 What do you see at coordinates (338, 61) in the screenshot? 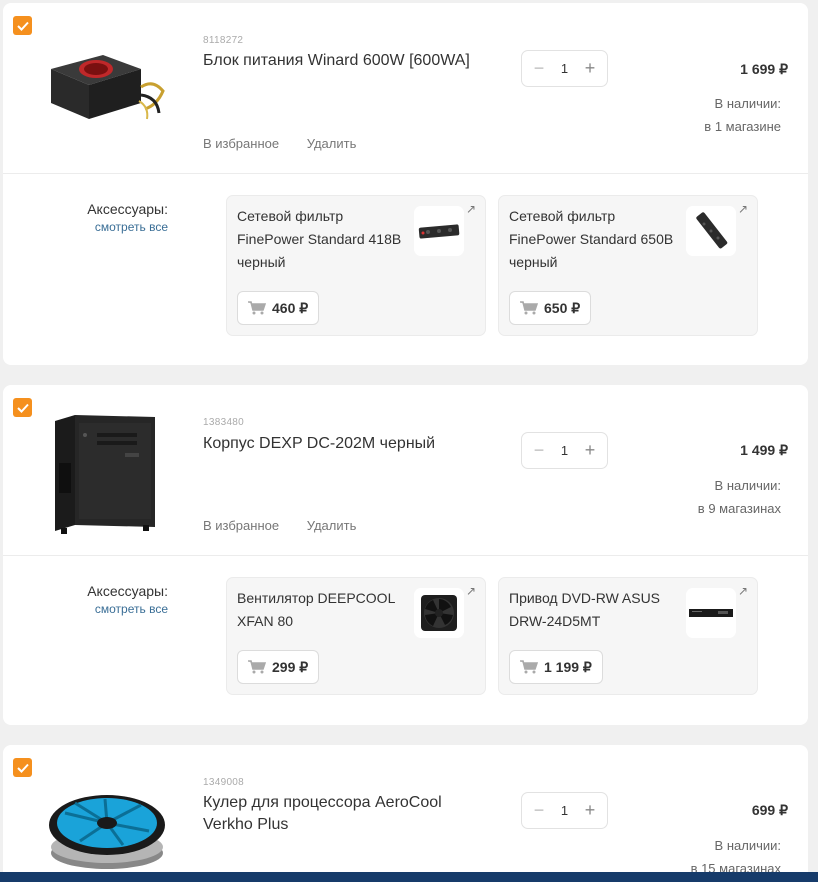
I see `product-title: Блок питания Winard 600W [600WA]` at bounding box center [338, 61].